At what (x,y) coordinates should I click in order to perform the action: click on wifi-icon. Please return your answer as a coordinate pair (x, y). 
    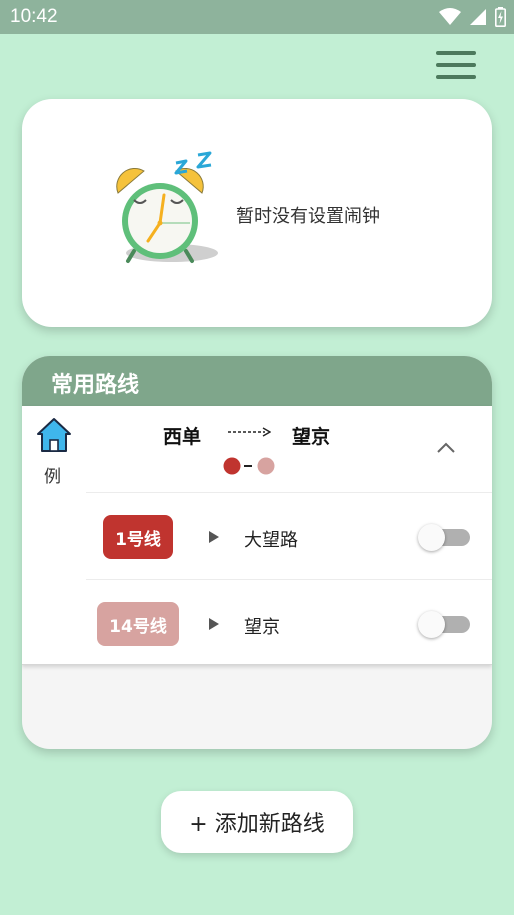
    Looking at the image, I should click on (450, 16).